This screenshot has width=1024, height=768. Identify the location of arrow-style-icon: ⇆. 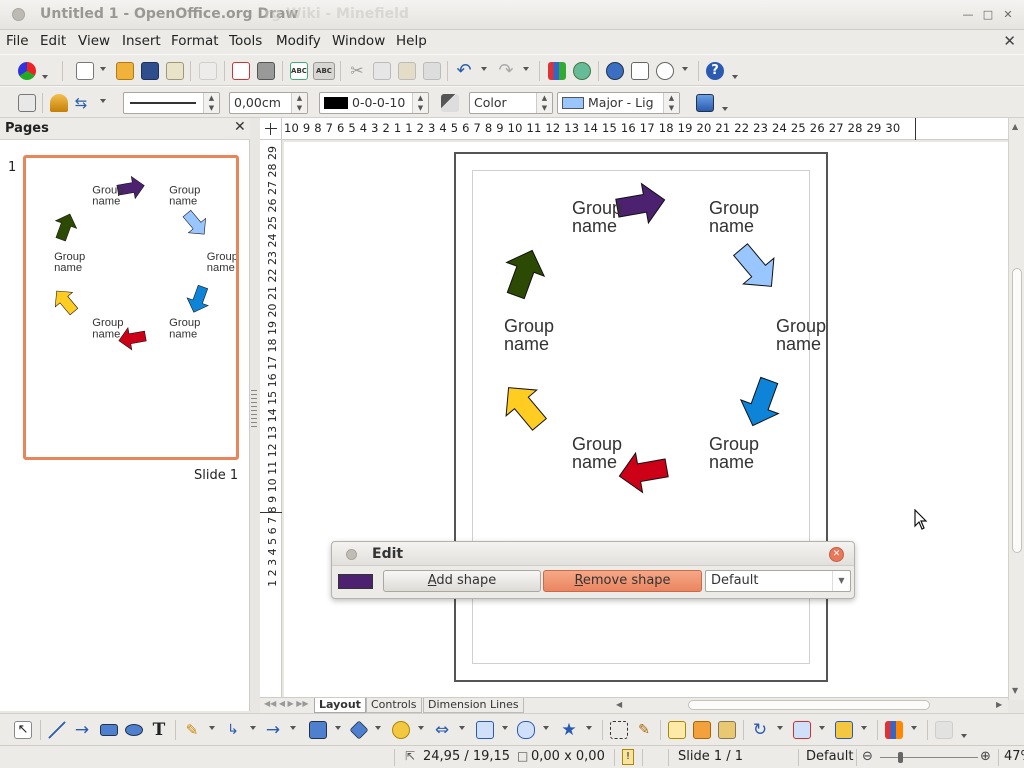
(81, 103).